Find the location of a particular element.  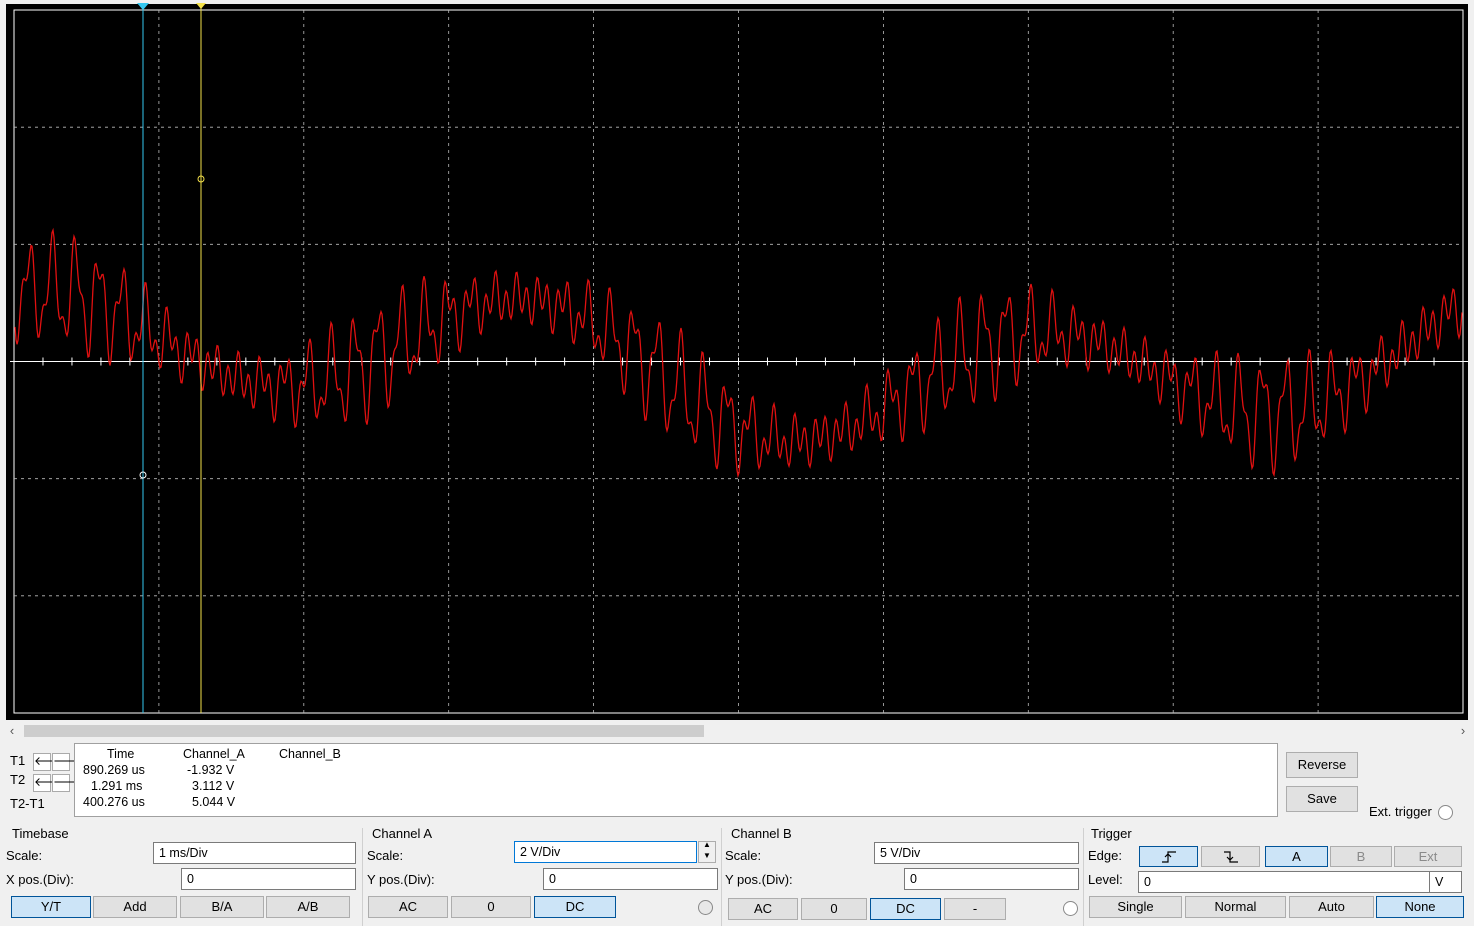

trigger-source-b-button: B is located at coordinates (1361, 856).